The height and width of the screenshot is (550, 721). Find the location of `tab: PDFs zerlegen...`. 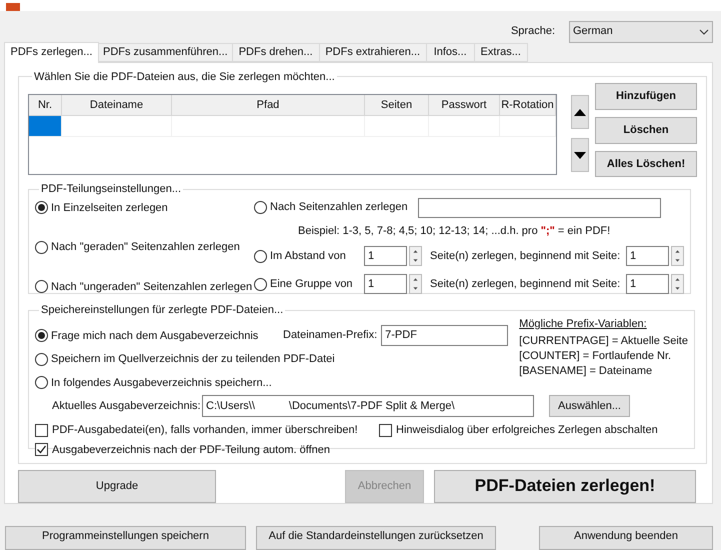

tab: PDFs zerlegen... is located at coordinates (51, 52).